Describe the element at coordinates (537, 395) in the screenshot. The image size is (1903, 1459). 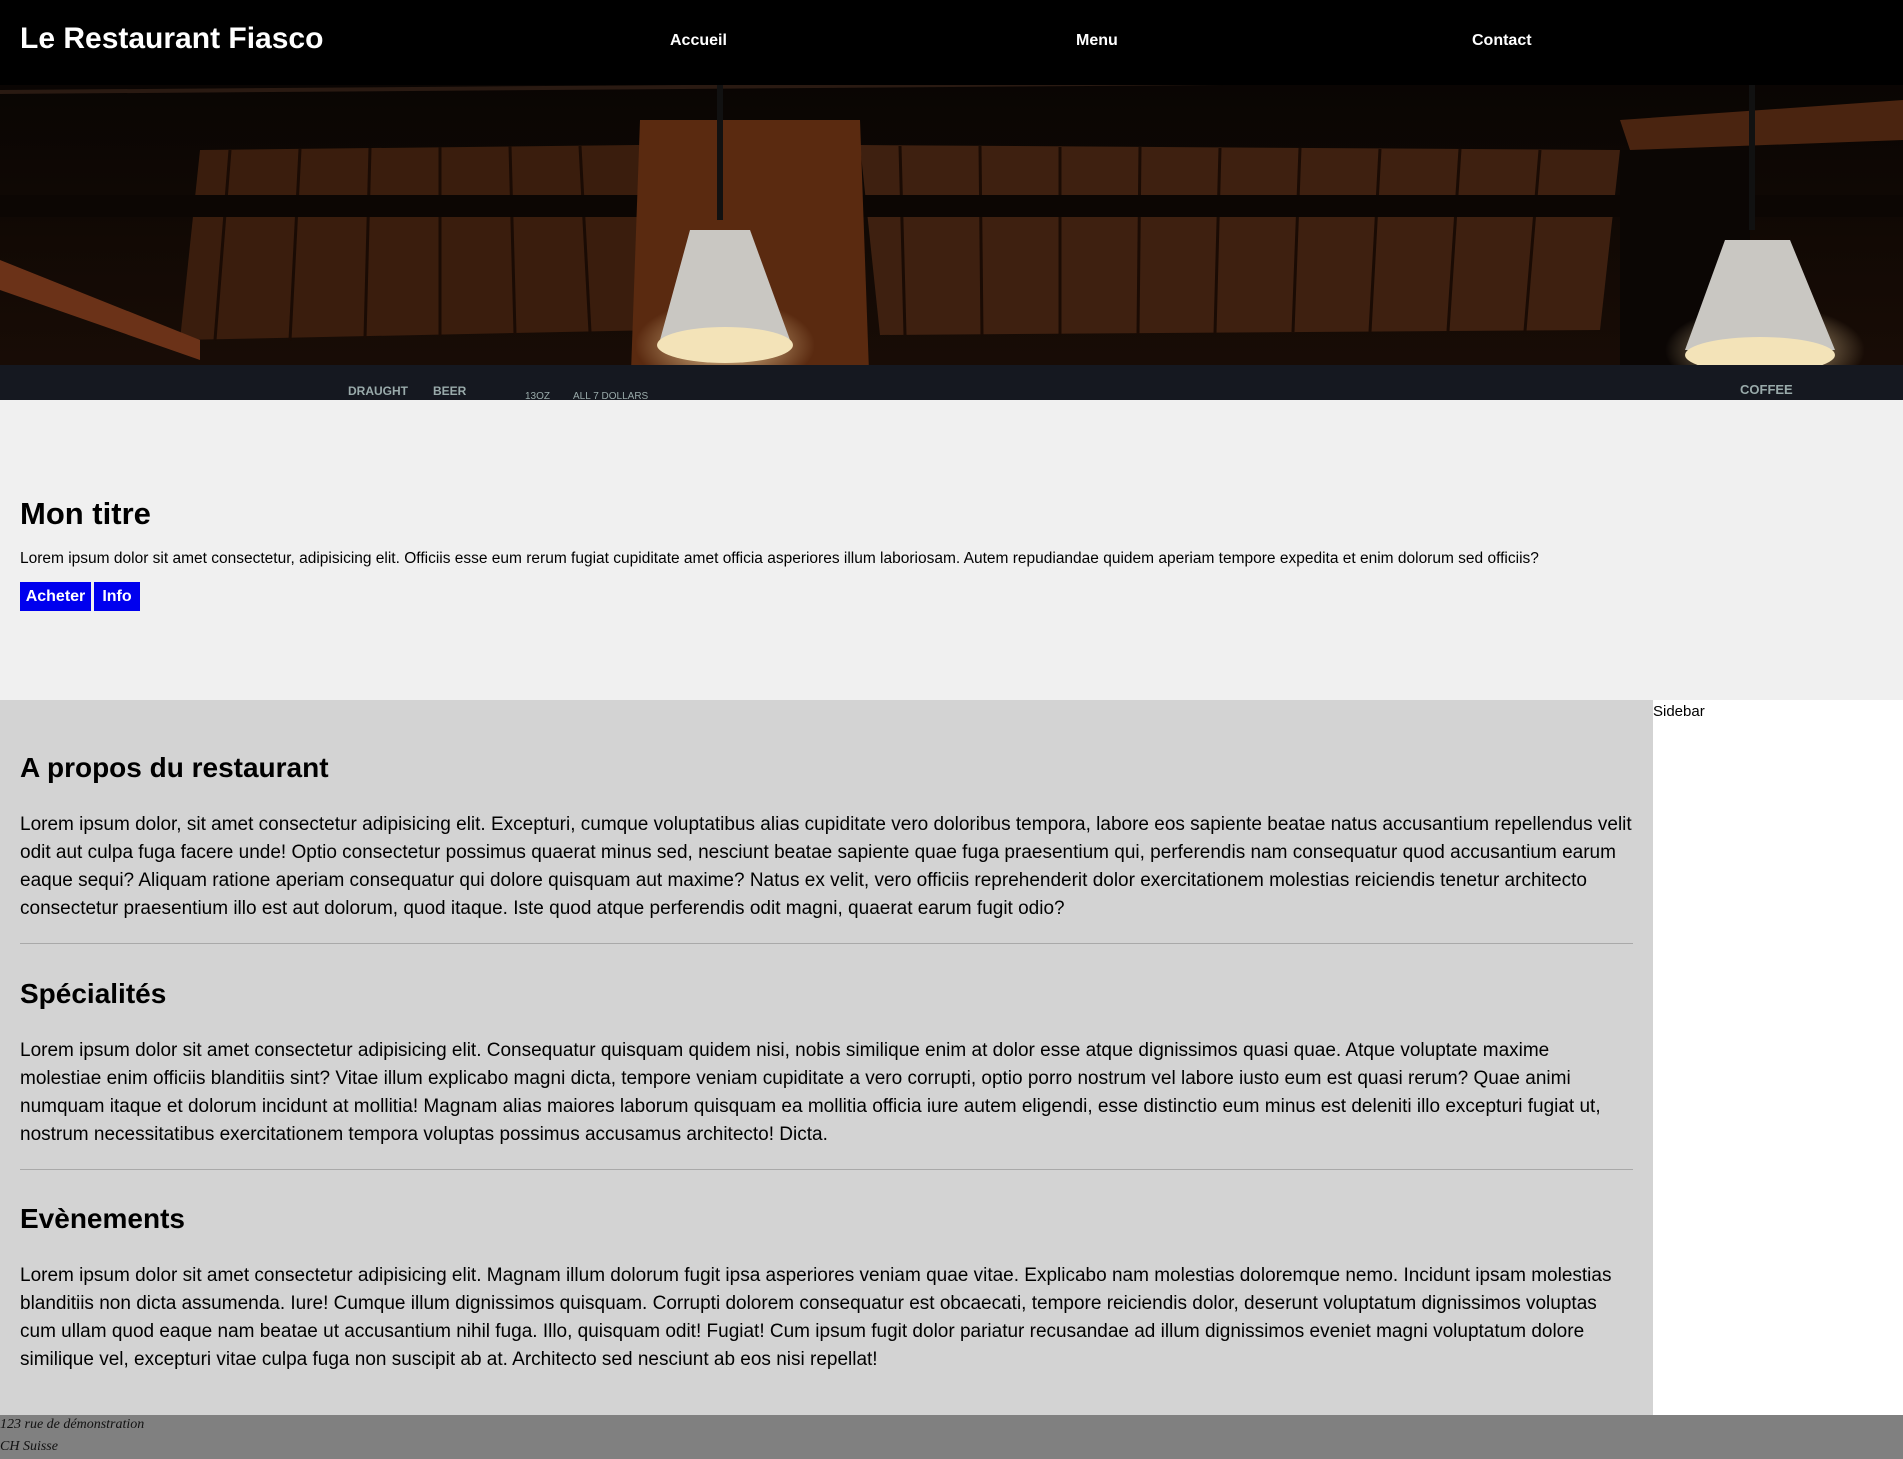
I see `hero-sign-size: 13OZ` at that location.